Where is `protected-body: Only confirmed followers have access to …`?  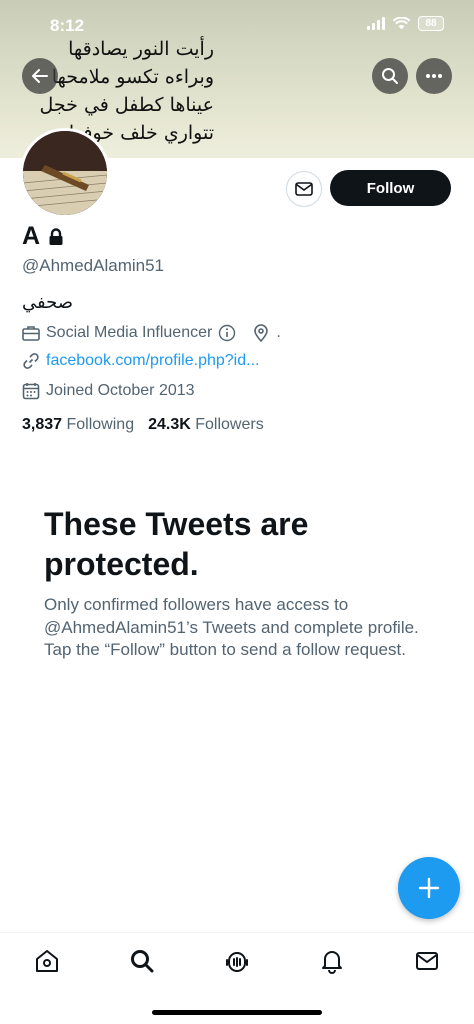
protected-body: Only confirmed followers have access to … is located at coordinates (231, 627).